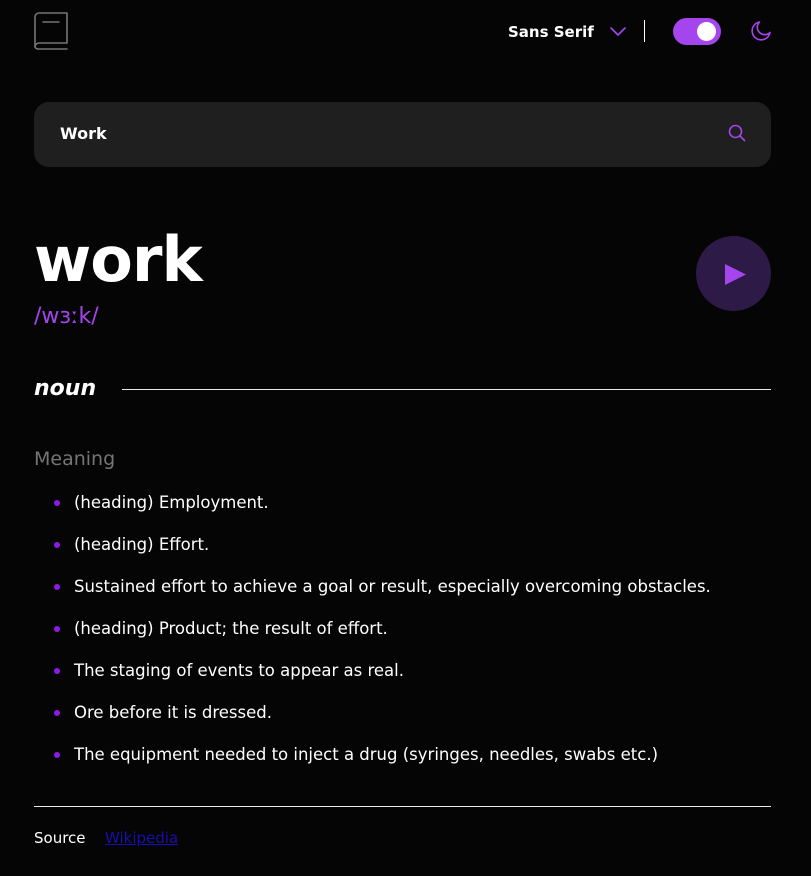  I want to click on definition-text: The staging of events to appear as real., so click(239, 670).